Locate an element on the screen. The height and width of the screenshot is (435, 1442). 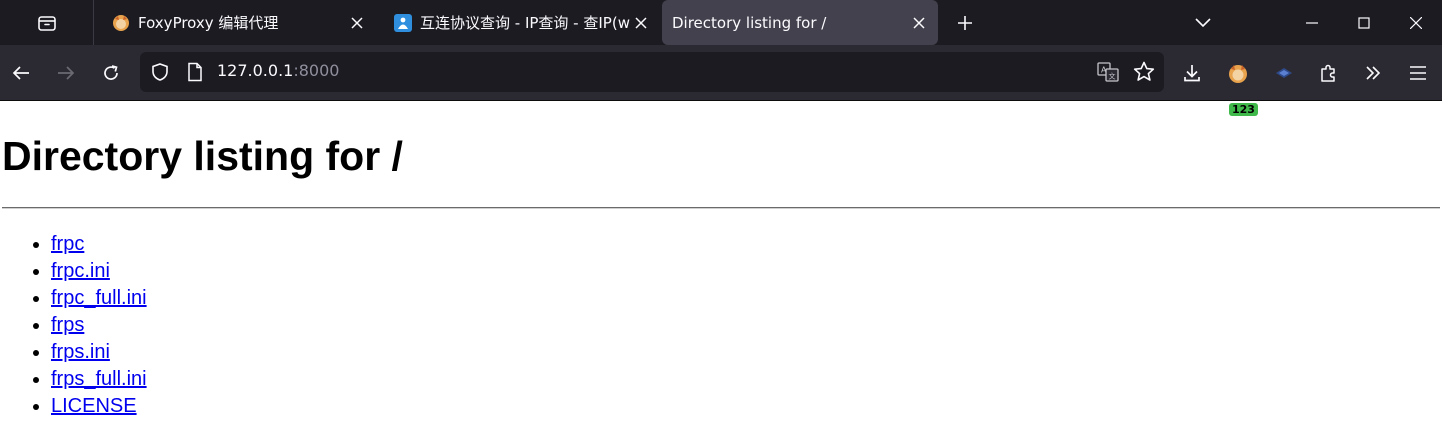
file-link-frps-ini: frps.ini is located at coordinates (80, 352).